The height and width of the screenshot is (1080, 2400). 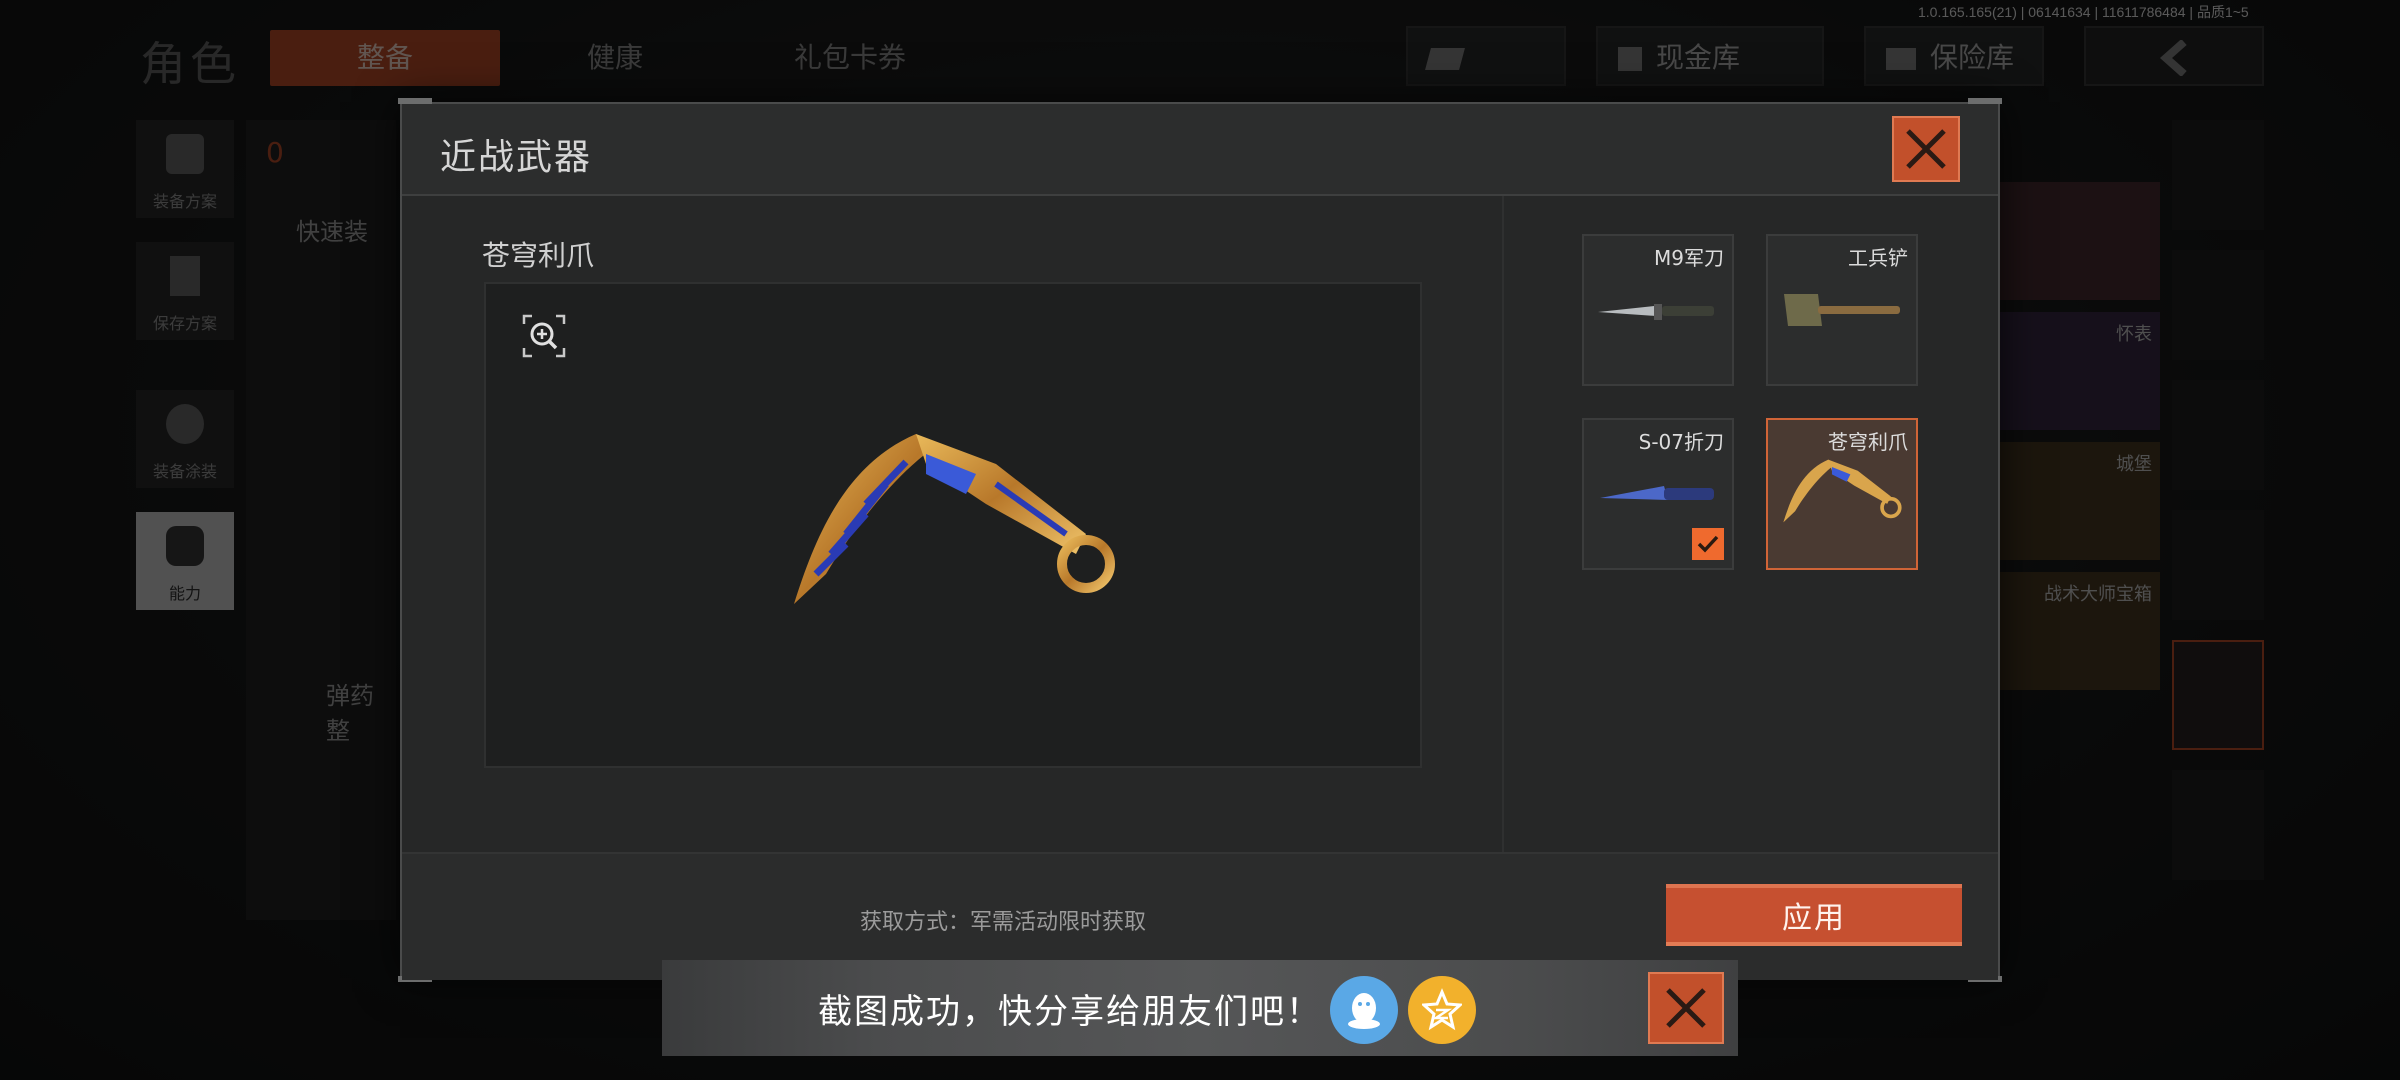 I want to click on page-title: 角色, so click(x=190, y=64).